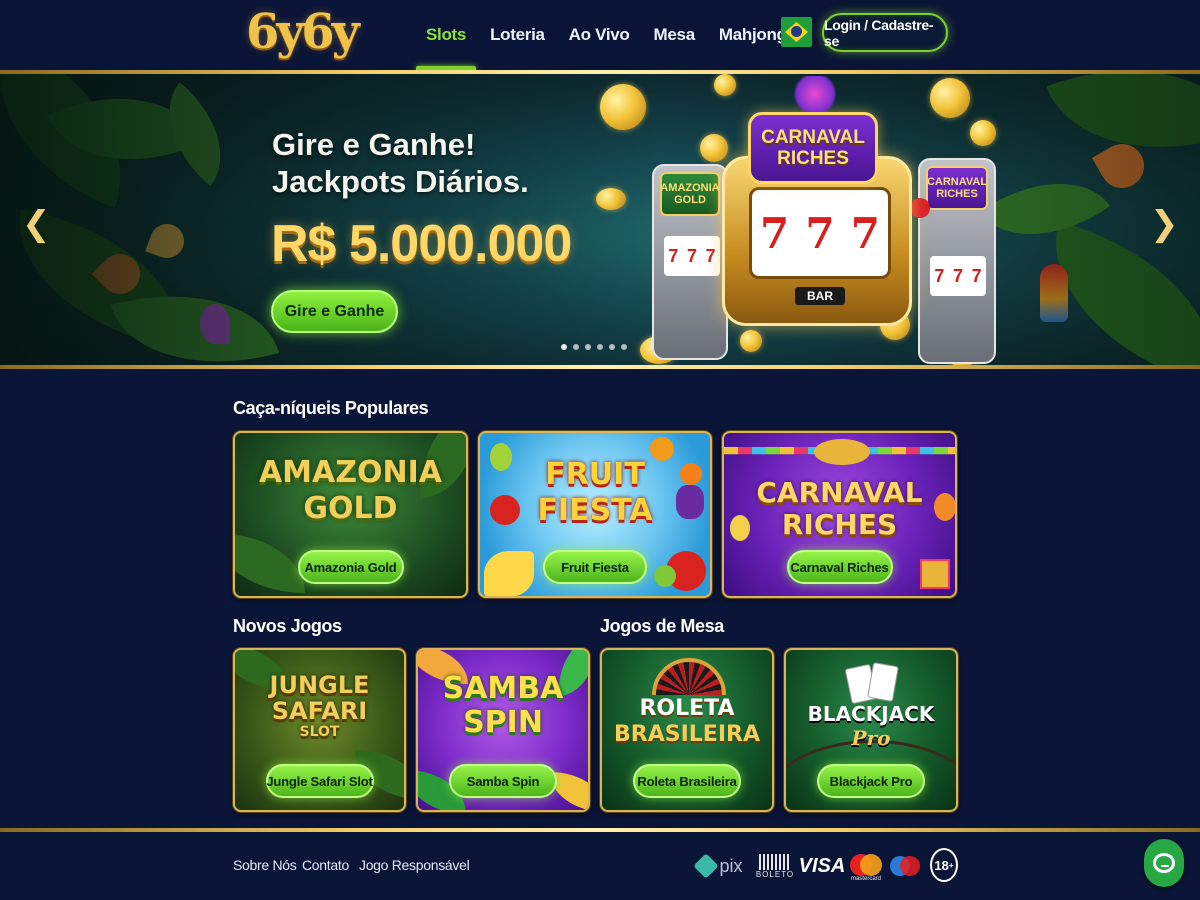  What do you see at coordinates (775, 874) in the screenshot?
I see `boleto-label: BOLETO` at bounding box center [775, 874].